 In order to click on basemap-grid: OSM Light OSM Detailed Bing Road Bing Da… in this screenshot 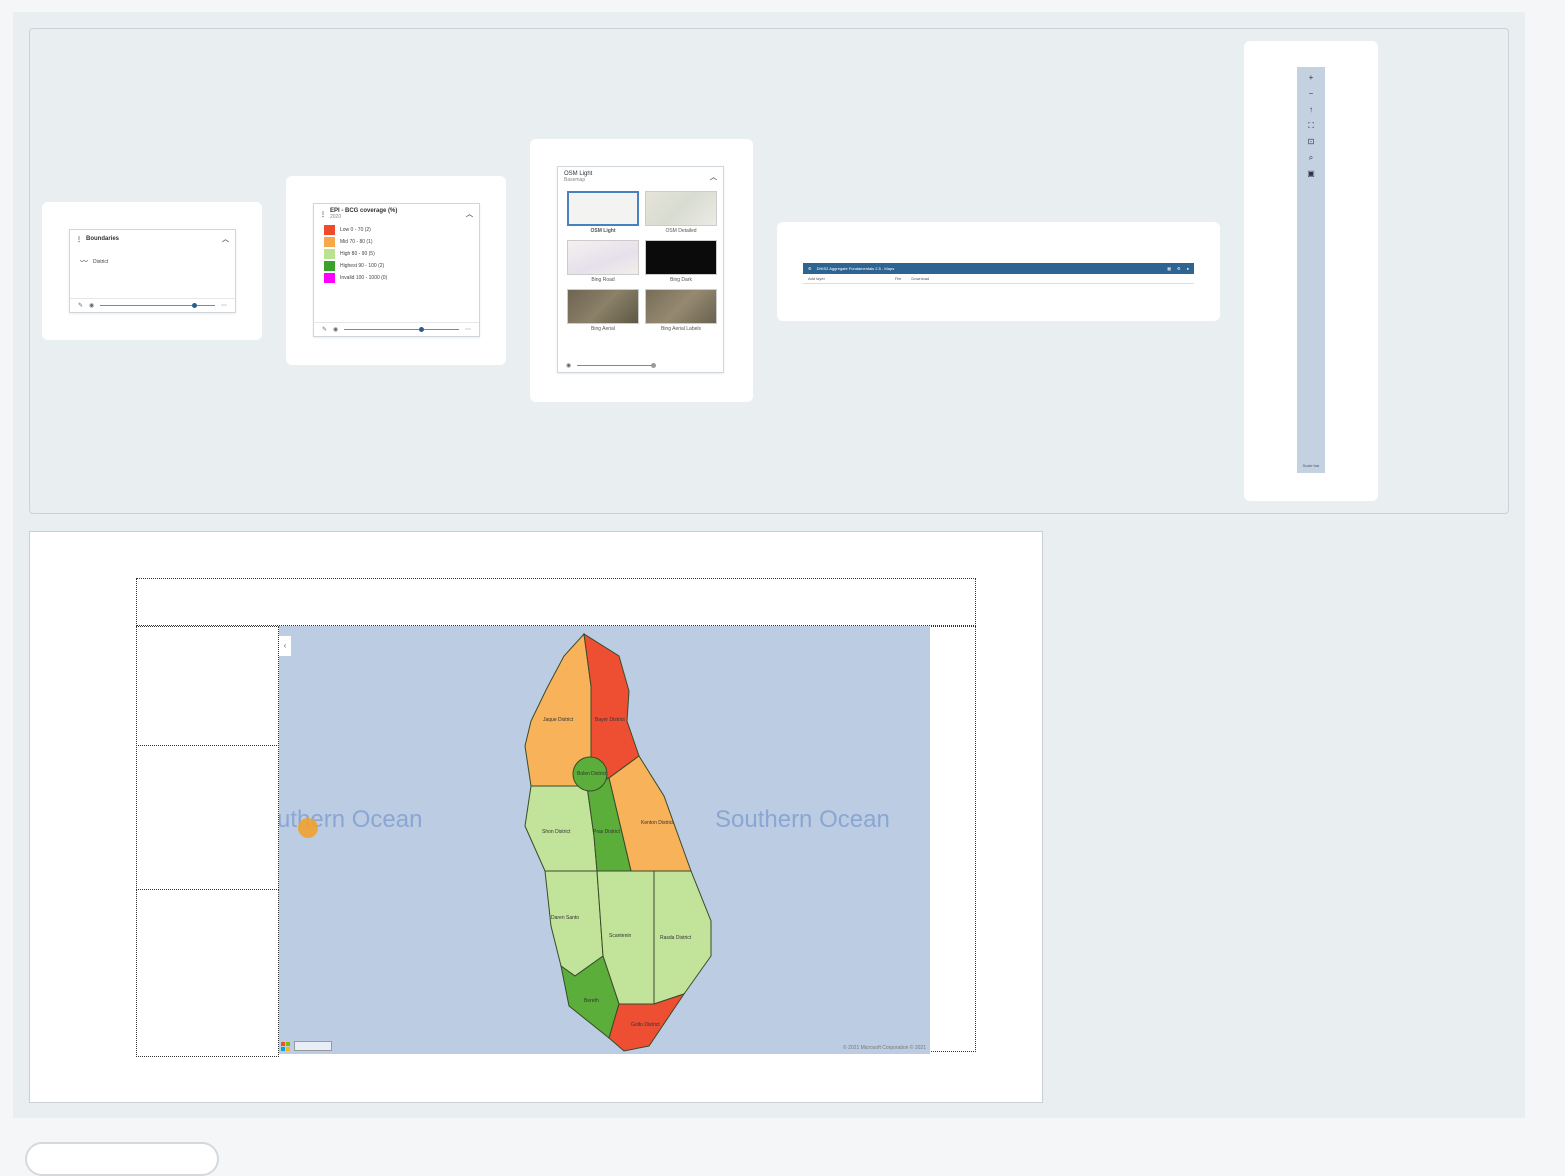, I will do `click(640, 261)`.